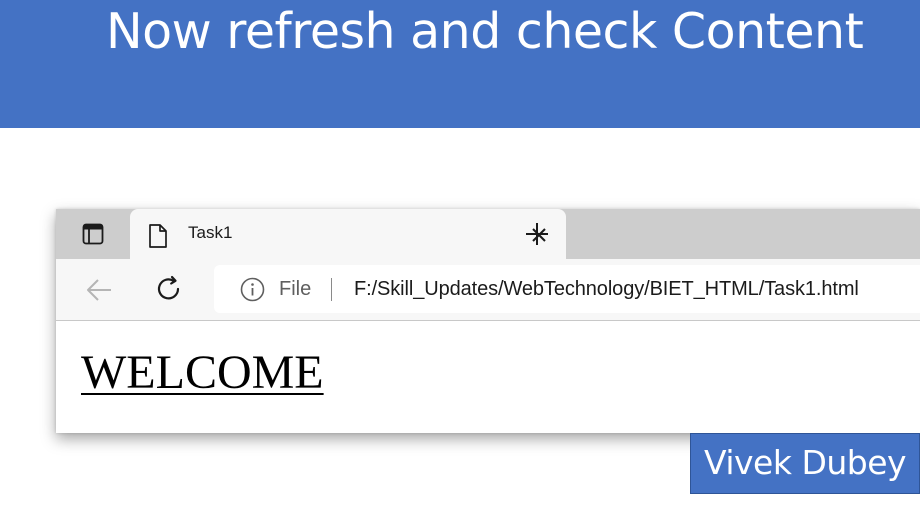 This screenshot has width=920, height=521. Describe the element at coordinates (99, 290) in the screenshot. I see `back-arrow-icon` at that location.